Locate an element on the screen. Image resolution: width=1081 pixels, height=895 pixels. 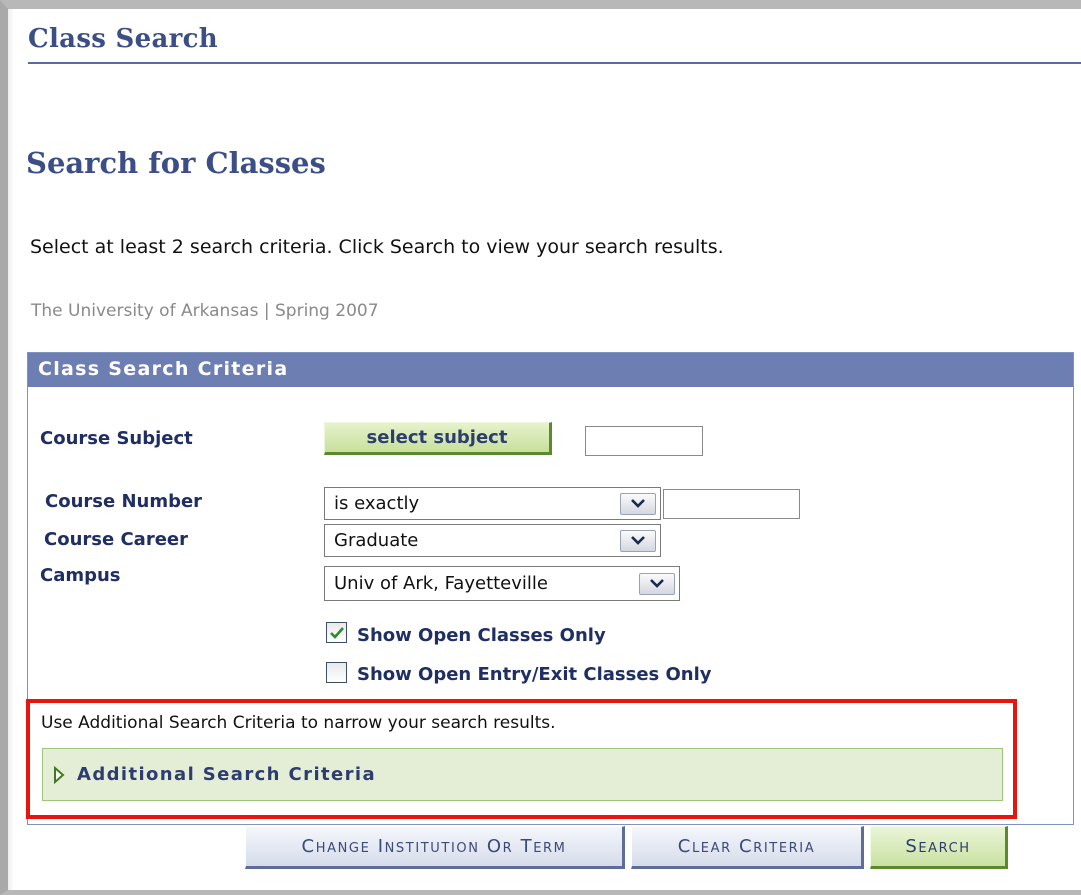
change-institution-label: Change Institution Or Term is located at coordinates (434, 846).